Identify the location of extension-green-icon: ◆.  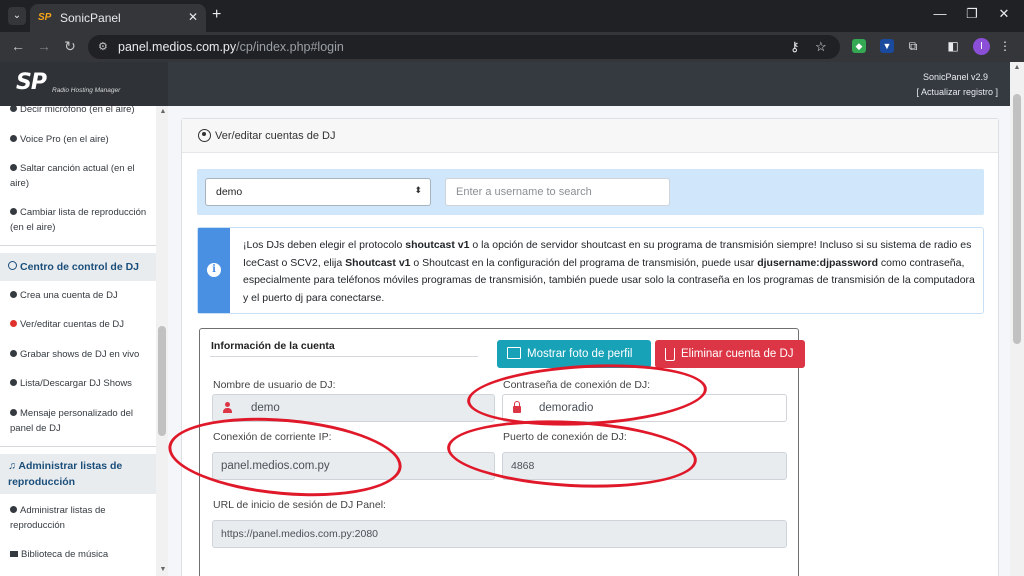
(859, 46).